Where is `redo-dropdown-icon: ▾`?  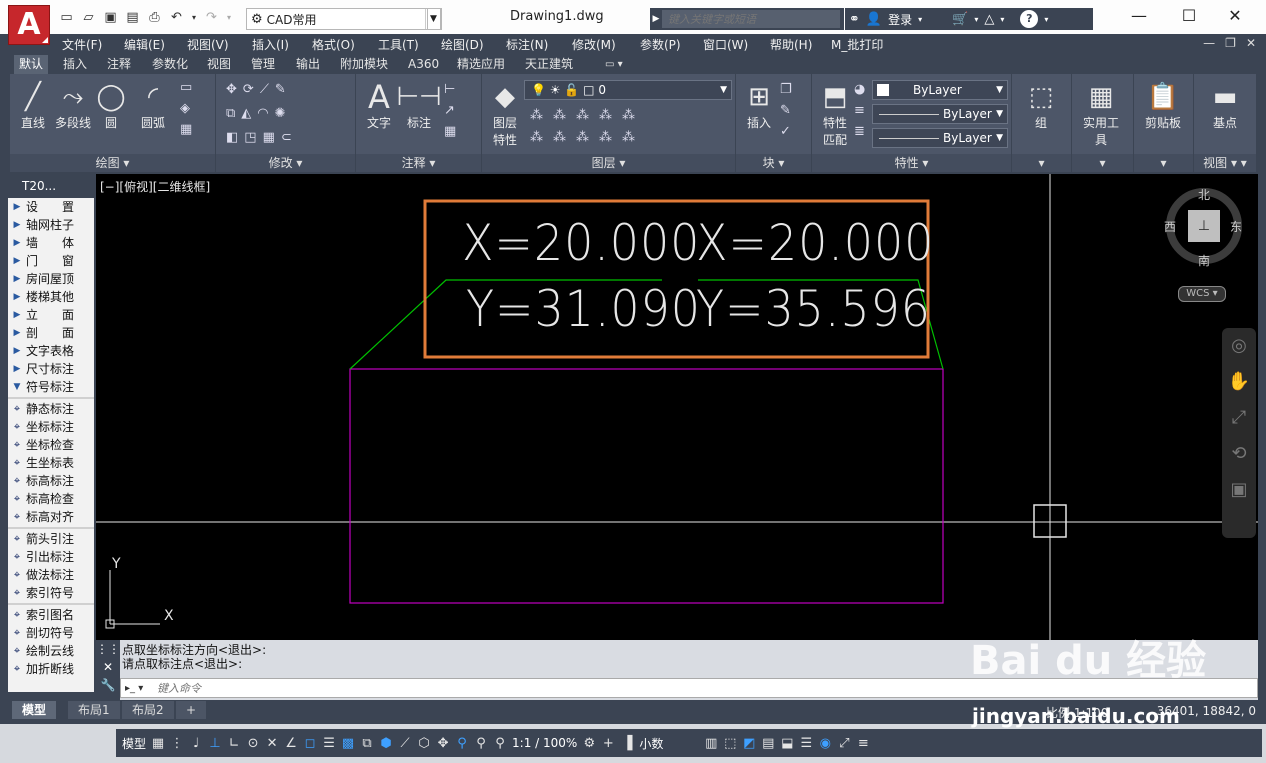
redo-dropdown-icon: ▾ is located at coordinates (229, 17).